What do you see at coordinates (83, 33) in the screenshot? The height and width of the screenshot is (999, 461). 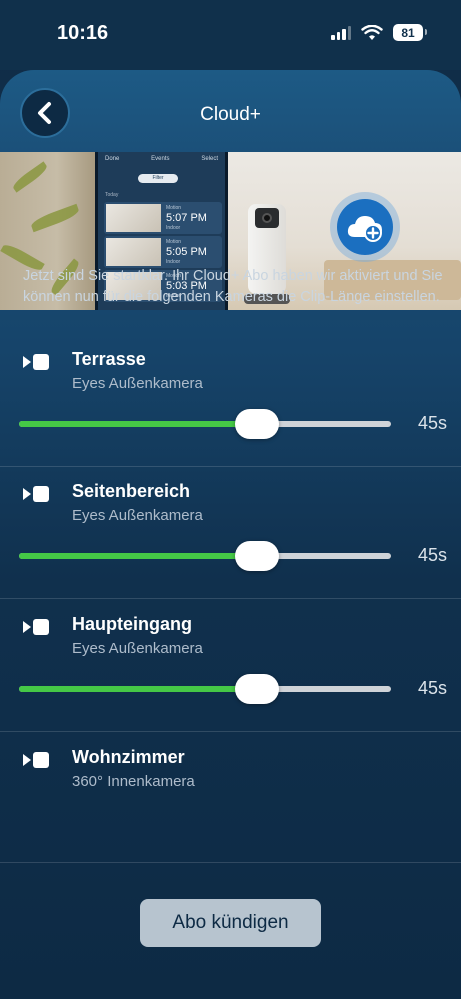 I see `status-time: 10:16` at bounding box center [83, 33].